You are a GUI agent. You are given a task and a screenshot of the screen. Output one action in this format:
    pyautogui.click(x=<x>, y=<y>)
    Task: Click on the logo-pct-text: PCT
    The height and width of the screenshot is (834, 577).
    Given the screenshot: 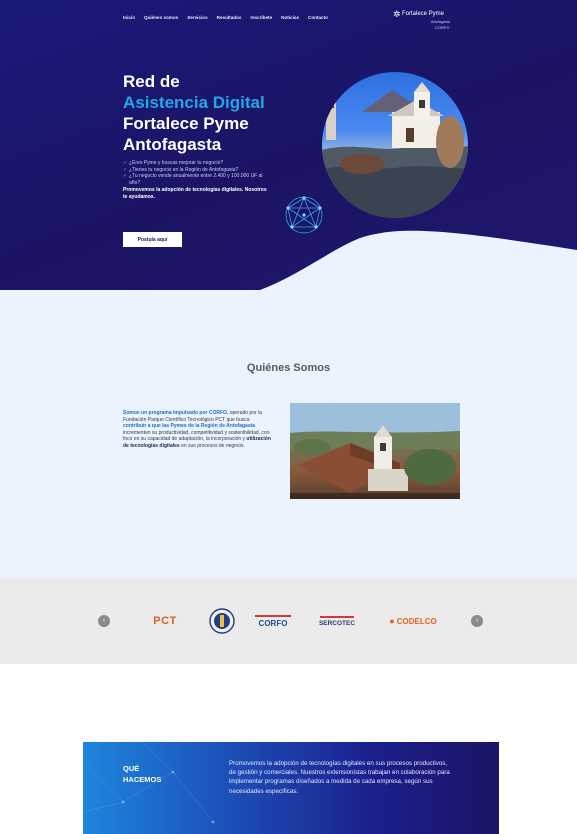 What is the action you would take?
    pyautogui.click(x=165, y=621)
    